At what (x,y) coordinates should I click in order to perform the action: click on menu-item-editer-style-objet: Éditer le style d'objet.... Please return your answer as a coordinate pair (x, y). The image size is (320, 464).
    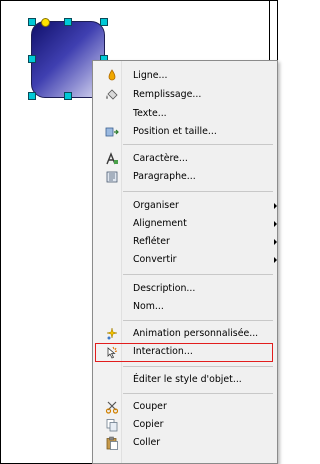
    Looking at the image, I should click on (185, 380).